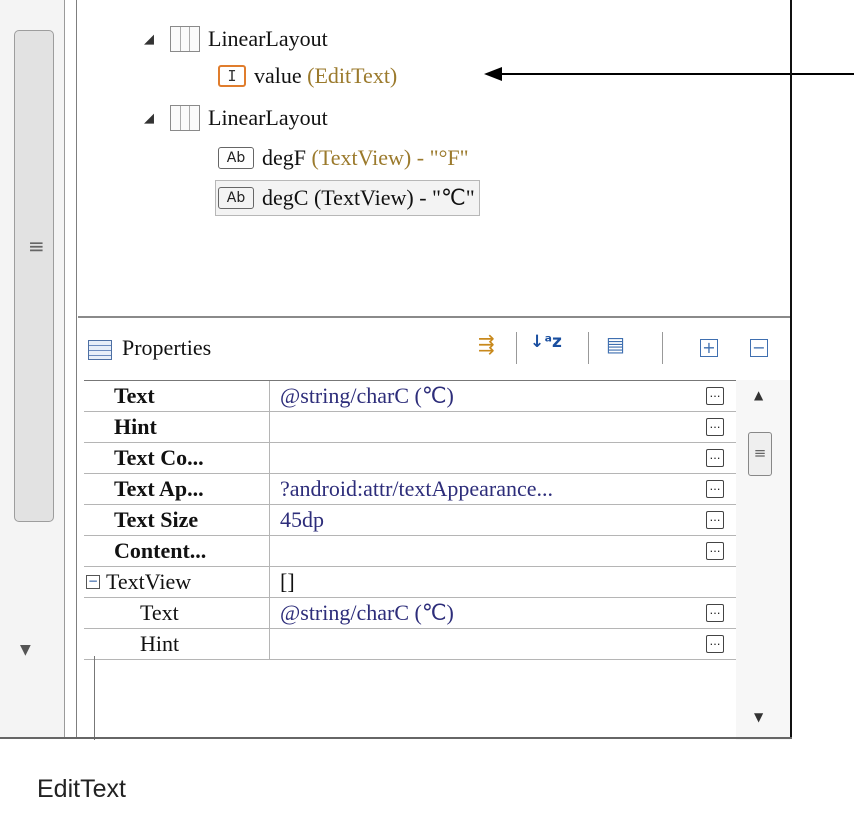 This screenshot has height=813, width=854. I want to click on sort-alphabetical-icon: ↓ᵃz, so click(546, 342).